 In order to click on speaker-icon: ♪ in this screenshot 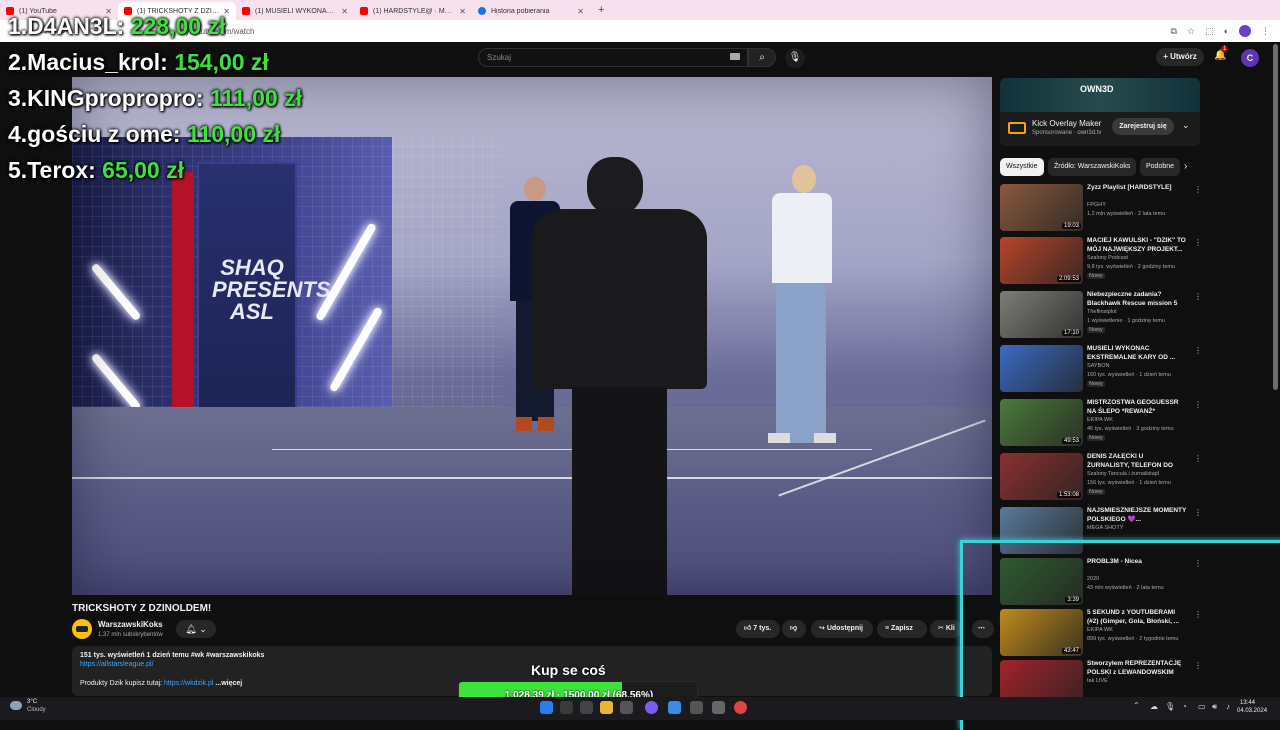, I will do `click(1228, 706)`.